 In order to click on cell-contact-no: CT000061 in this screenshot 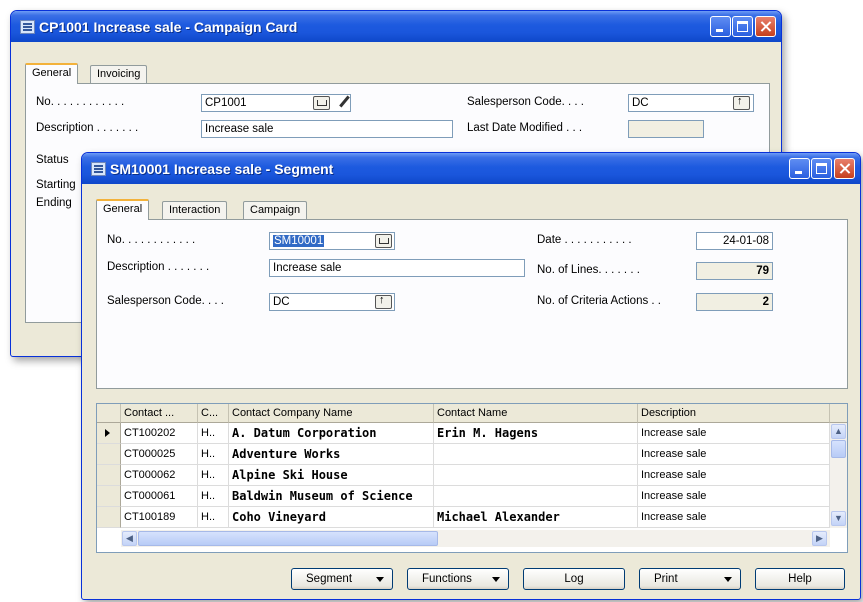, I will do `click(159, 496)`.